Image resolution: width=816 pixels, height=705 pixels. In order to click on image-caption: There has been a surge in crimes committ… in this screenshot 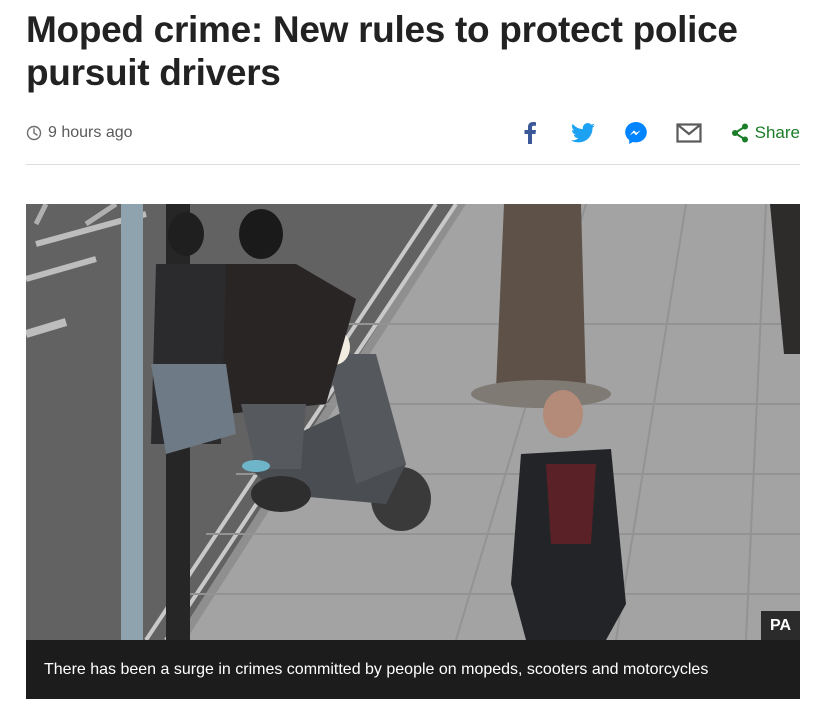, I will do `click(413, 669)`.